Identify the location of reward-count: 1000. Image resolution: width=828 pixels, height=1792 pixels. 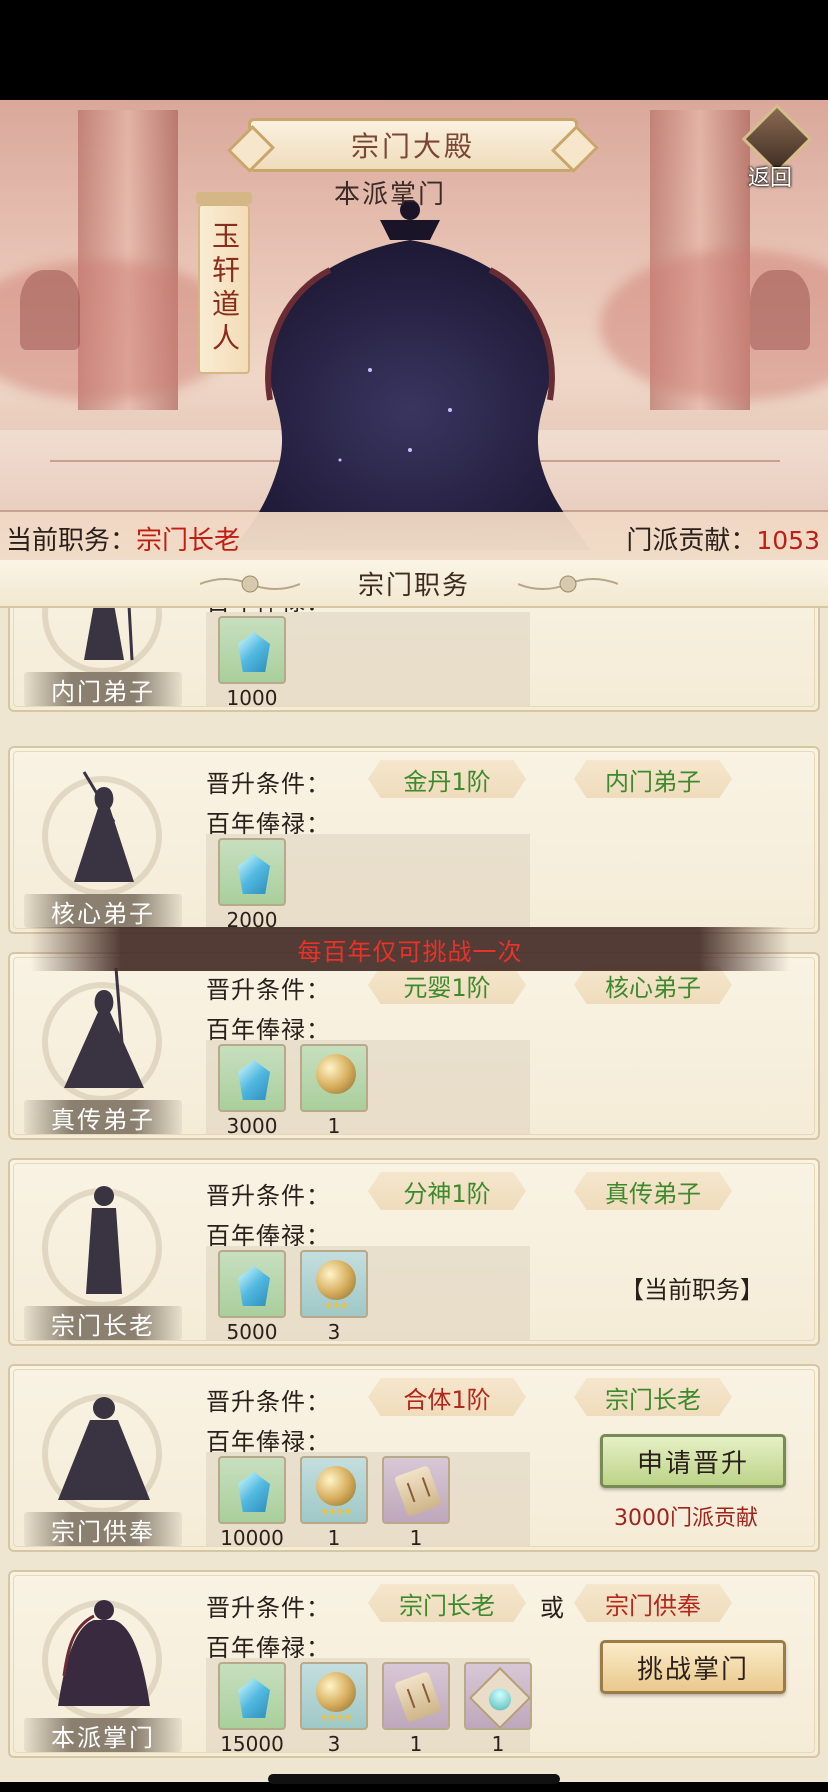
(252, 698).